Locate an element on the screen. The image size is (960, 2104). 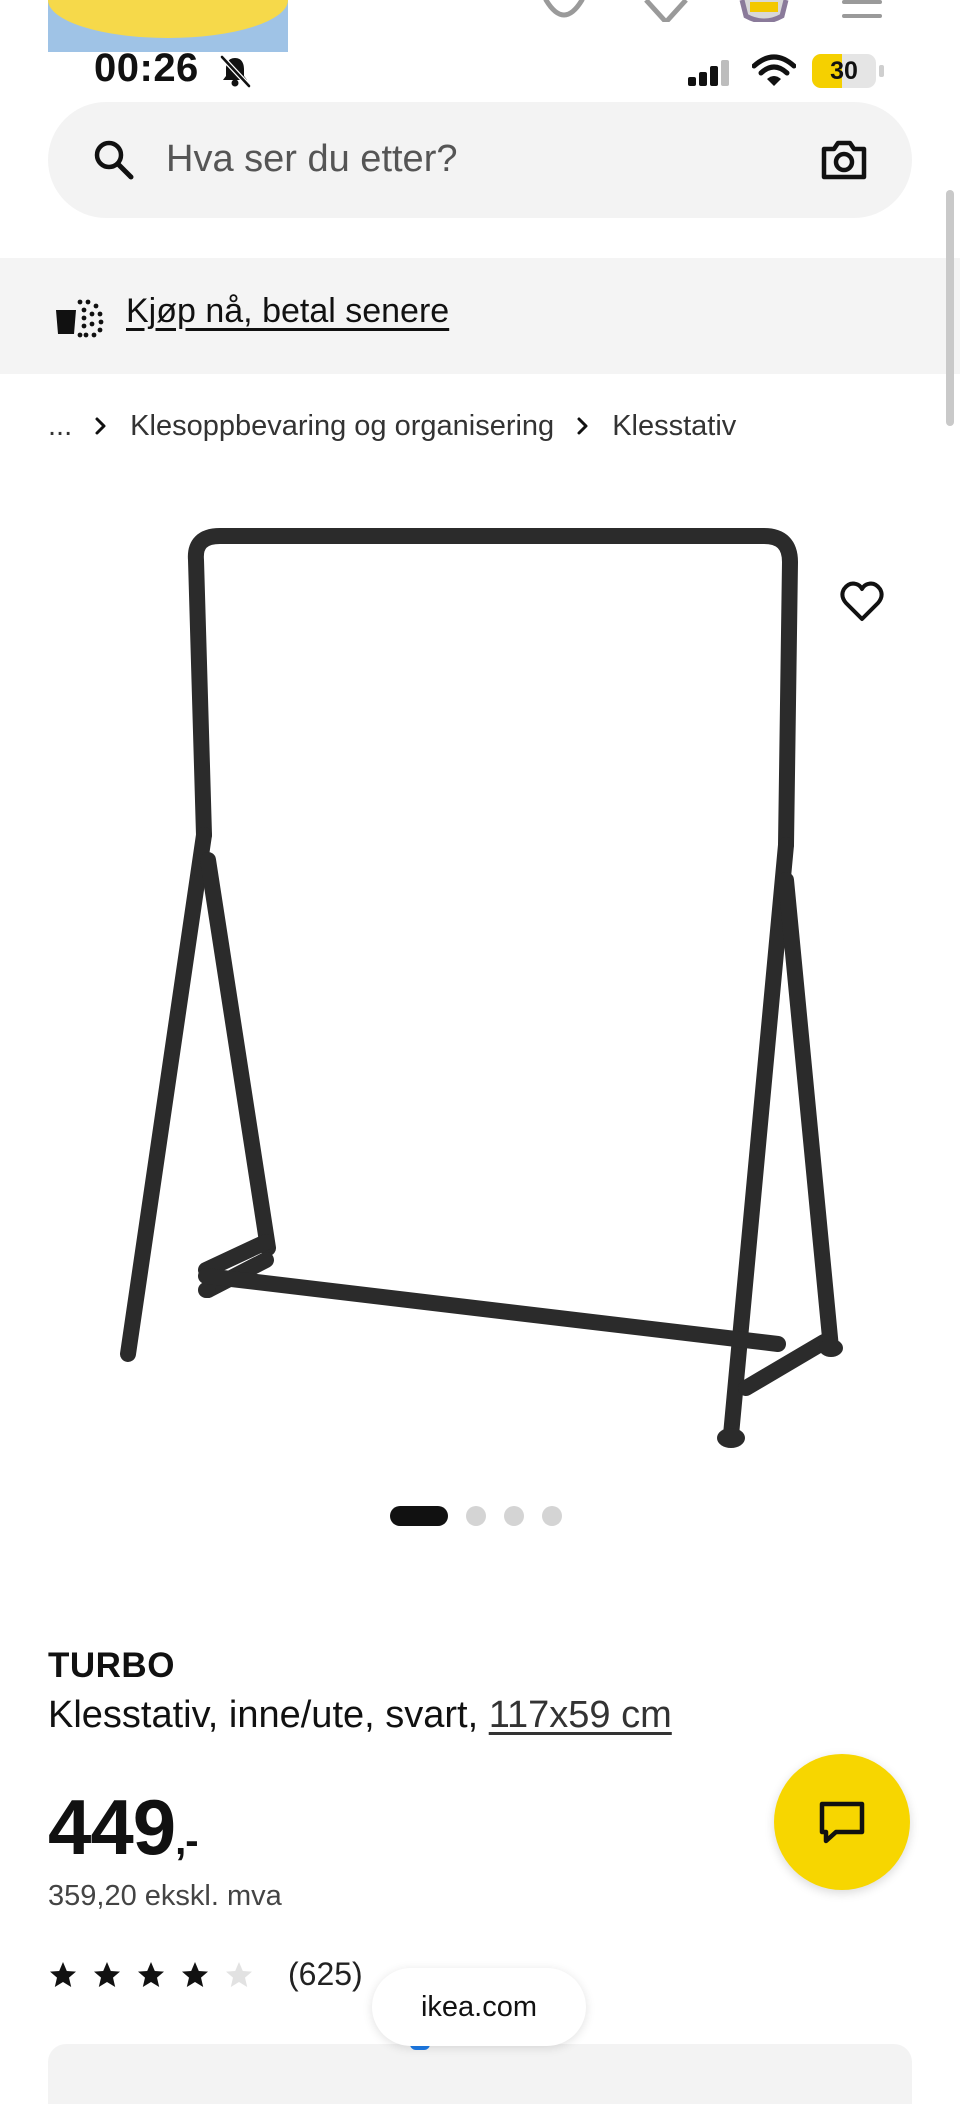
breadcrumb-item-clothes-rack: Klesstativ is located at coordinates (674, 426).